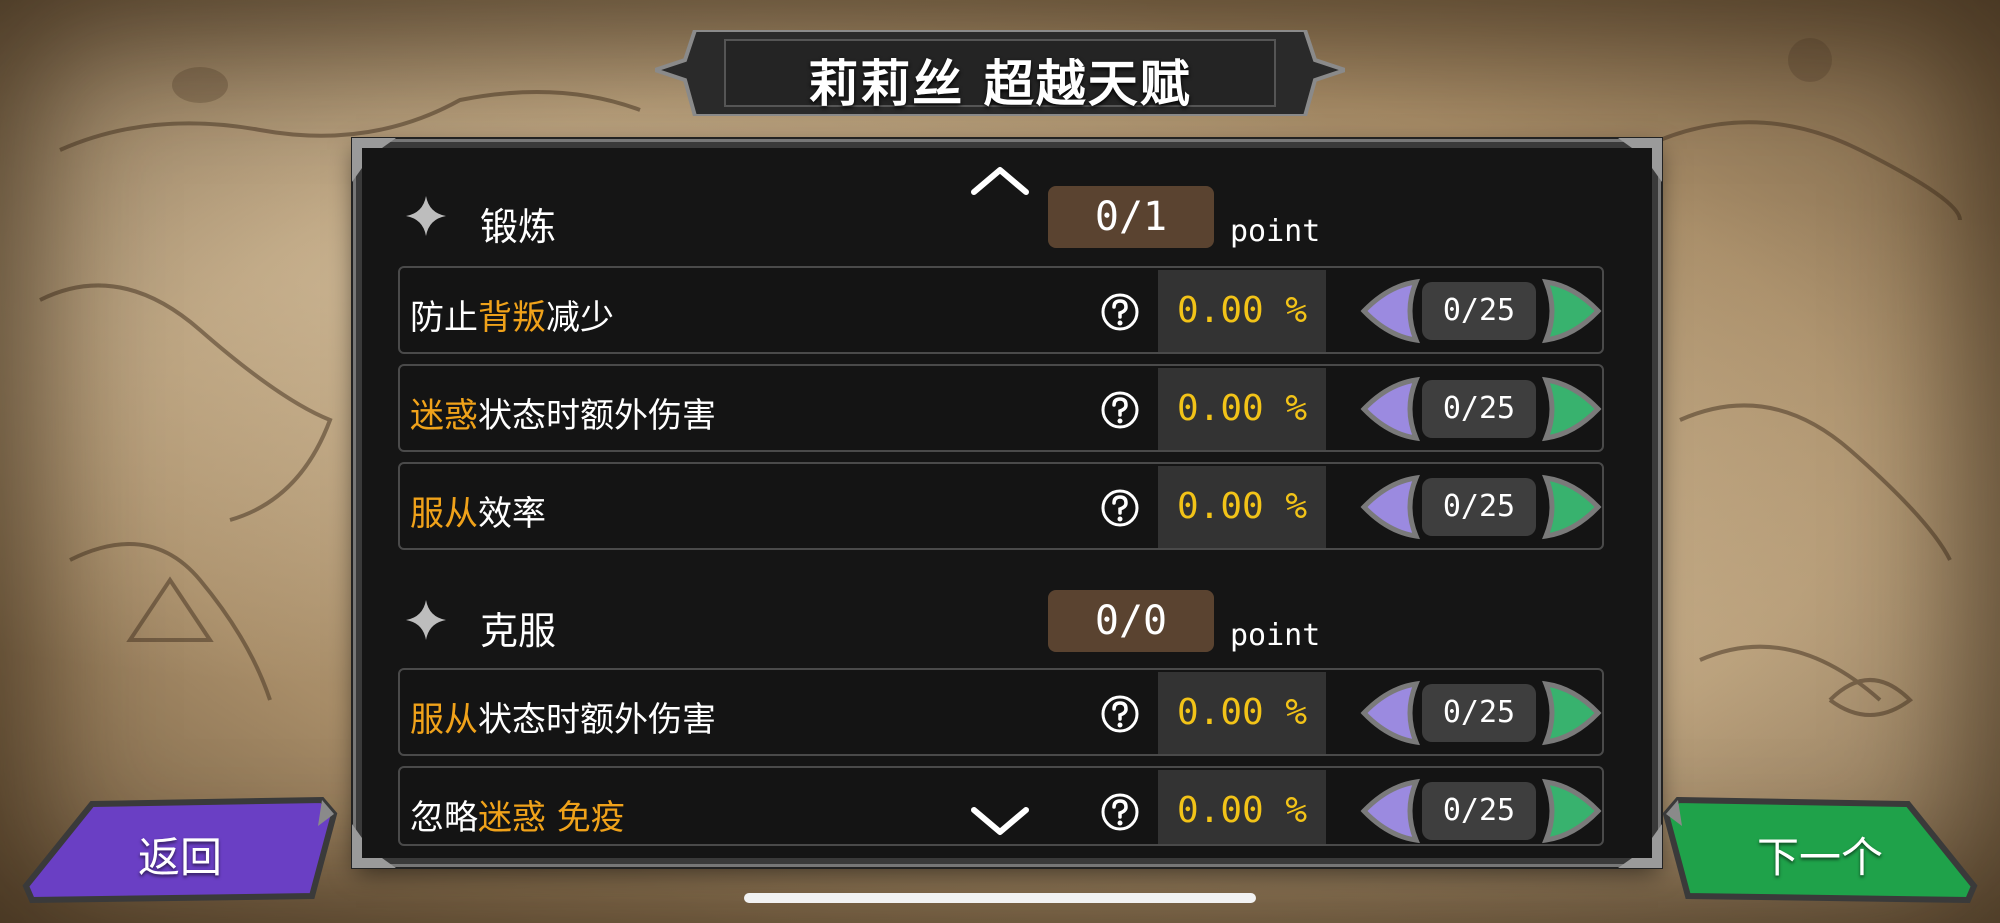  What do you see at coordinates (518, 631) in the screenshot?
I see `section-title: 克服` at bounding box center [518, 631].